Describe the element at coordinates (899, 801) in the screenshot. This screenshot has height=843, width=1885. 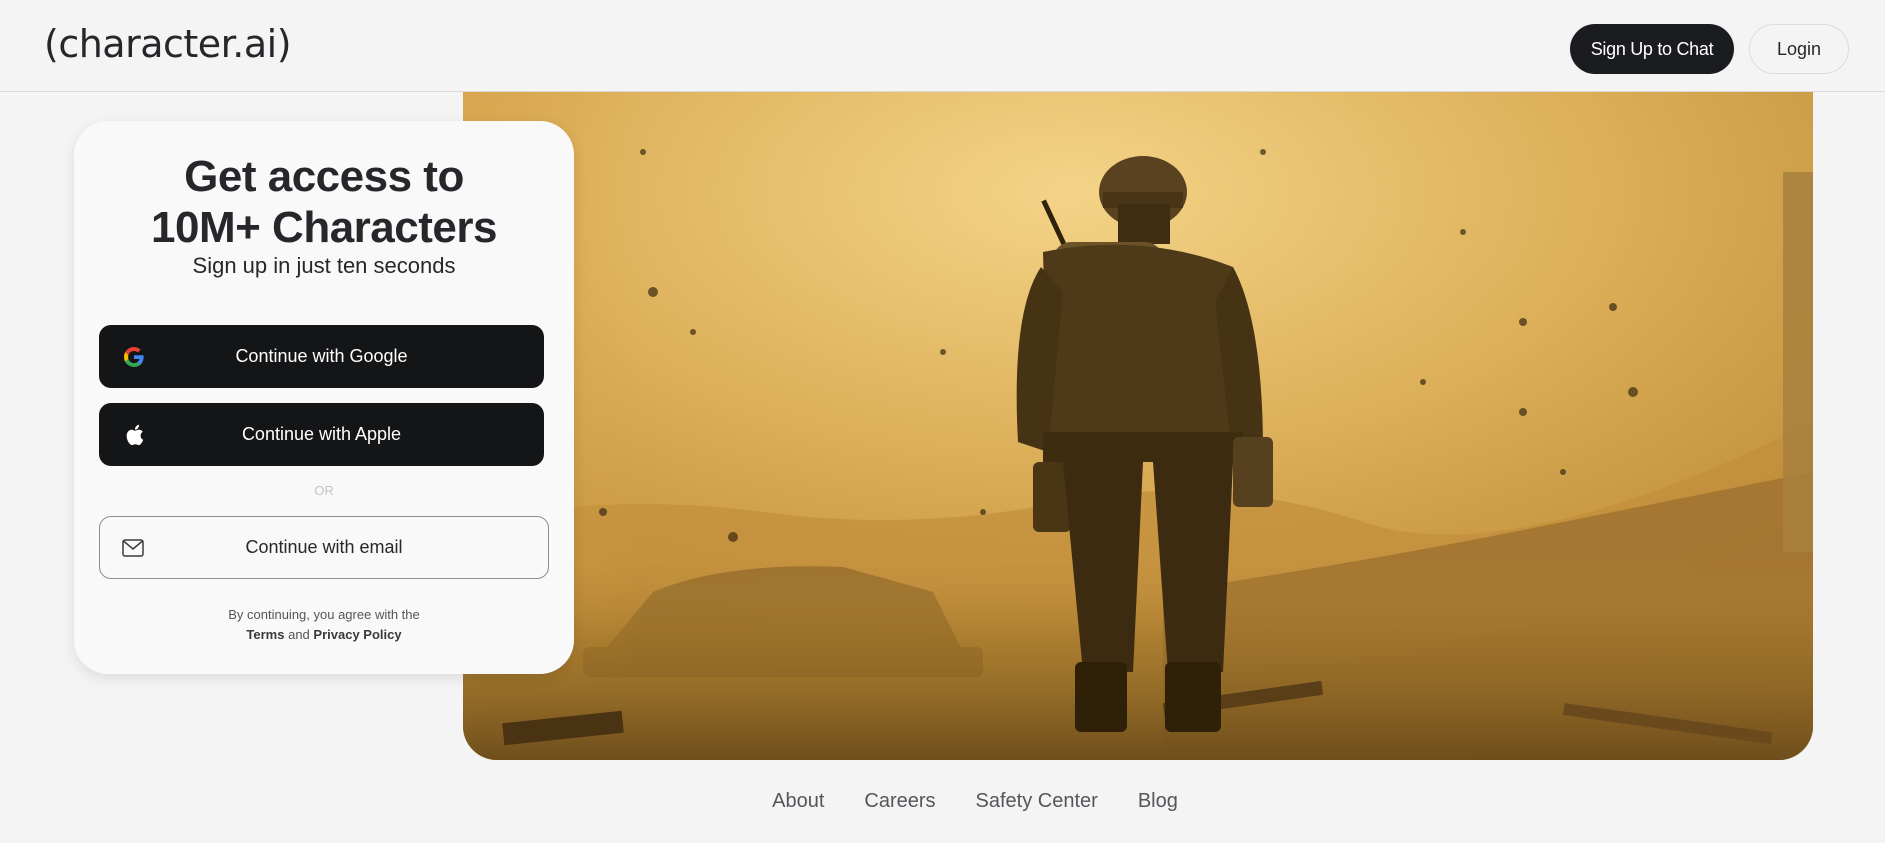
I see `footer-link-careers: Careers` at that location.